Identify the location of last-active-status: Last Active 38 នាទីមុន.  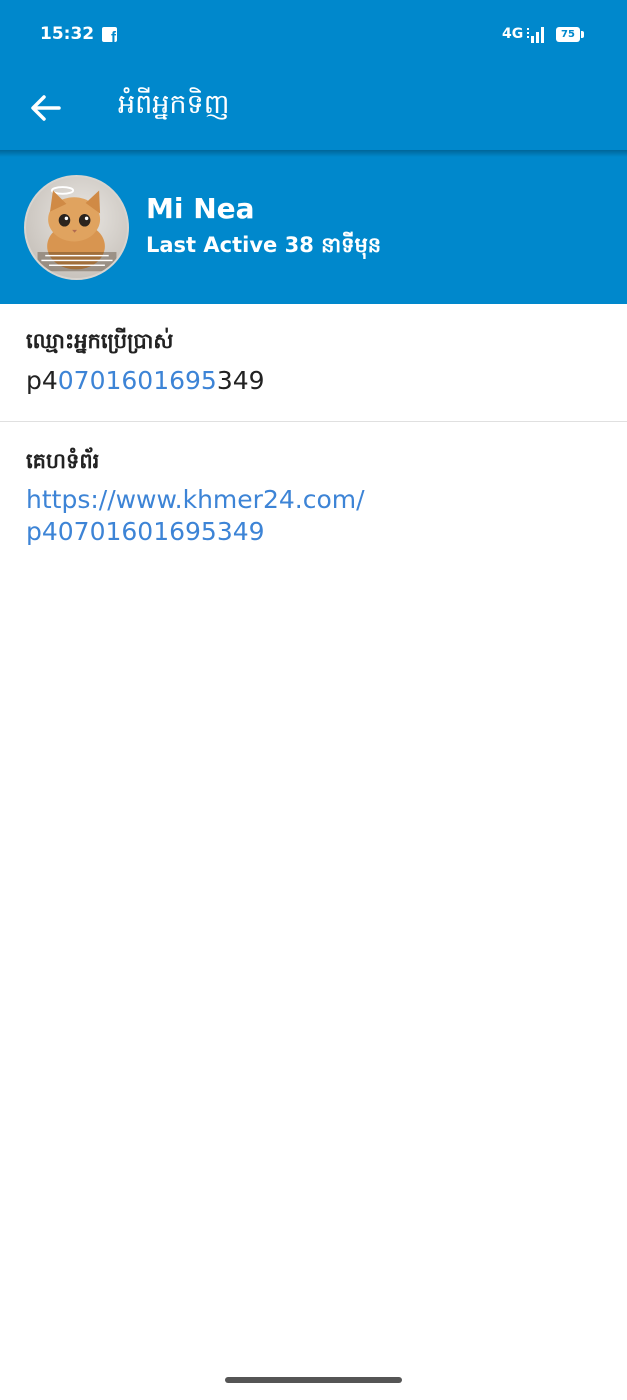
(264, 245).